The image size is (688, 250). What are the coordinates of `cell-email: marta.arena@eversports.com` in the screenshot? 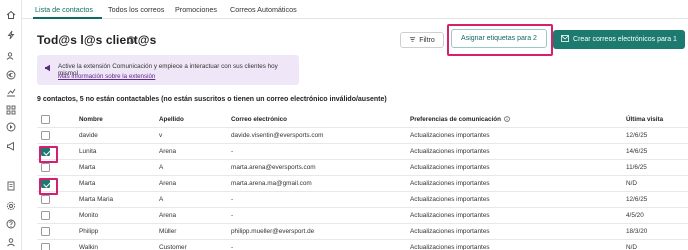 It's located at (273, 167).